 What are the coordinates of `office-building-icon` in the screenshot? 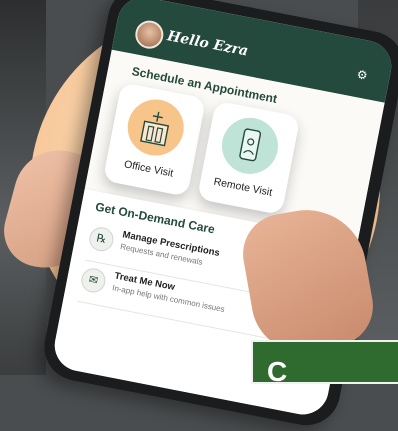 It's located at (155, 127).